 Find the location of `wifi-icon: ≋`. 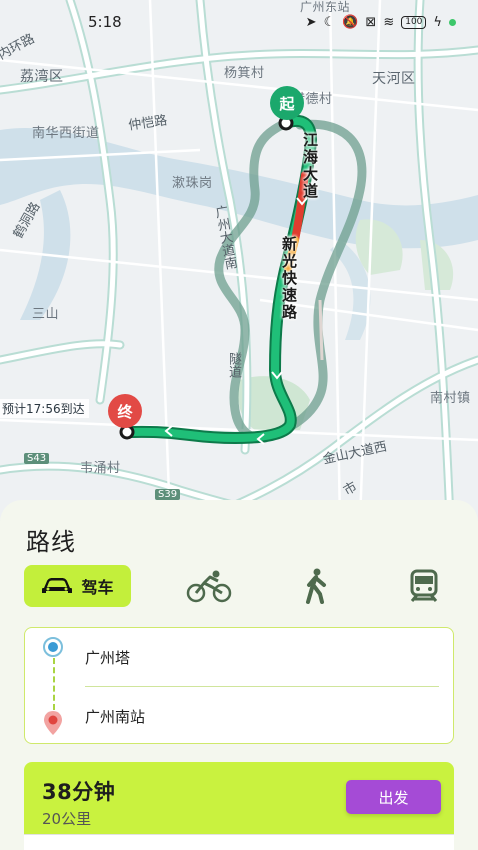

wifi-icon: ≋ is located at coordinates (389, 22).